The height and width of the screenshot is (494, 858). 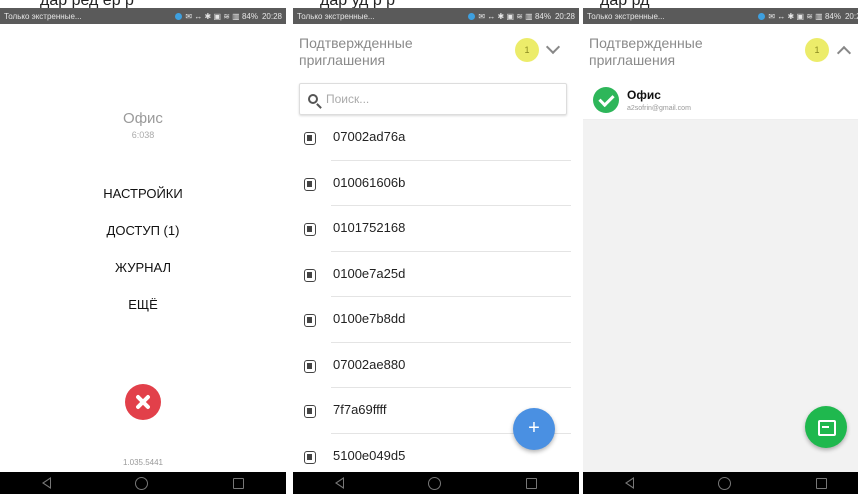 I want to click on office-subtitle: 6:038, so click(x=143, y=135).